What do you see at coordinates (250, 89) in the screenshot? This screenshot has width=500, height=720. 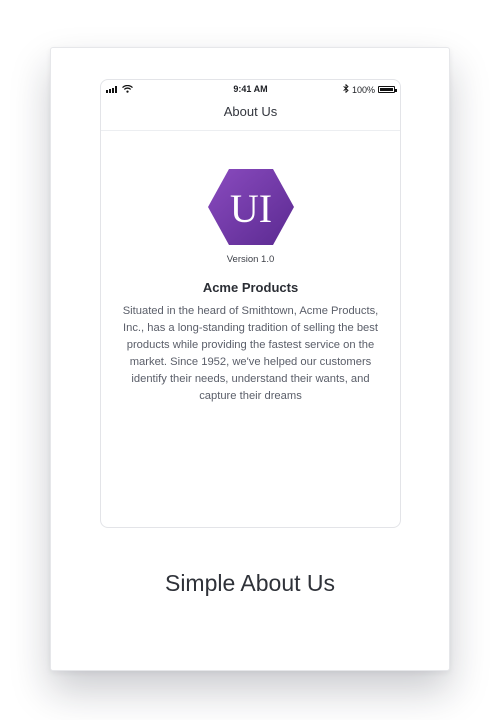 I see `status-bar: 9:41 AM 100%` at bounding box center [250, 89].